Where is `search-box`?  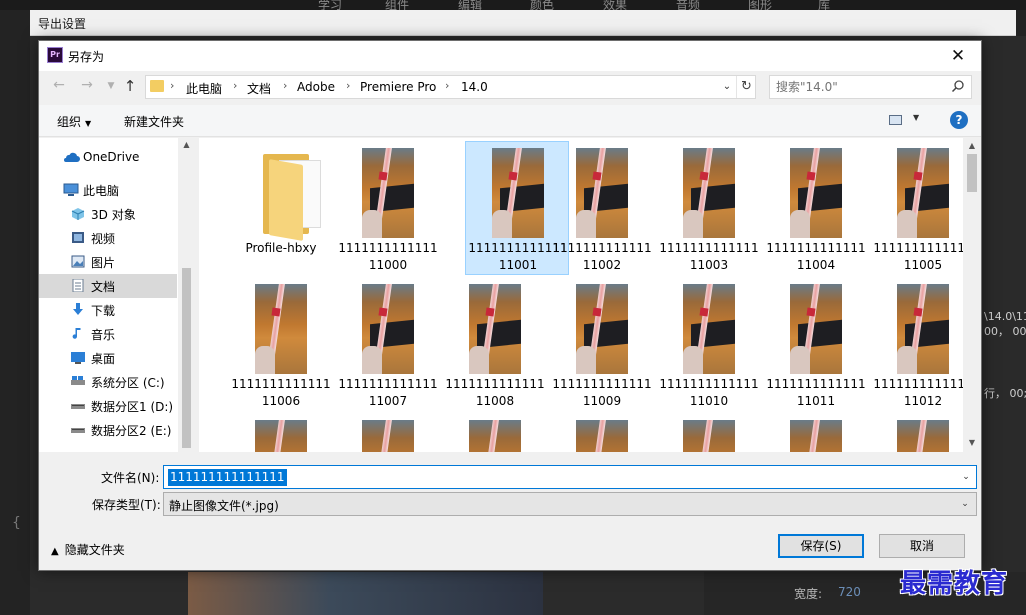
search-box is located at coordinates (870, 87).